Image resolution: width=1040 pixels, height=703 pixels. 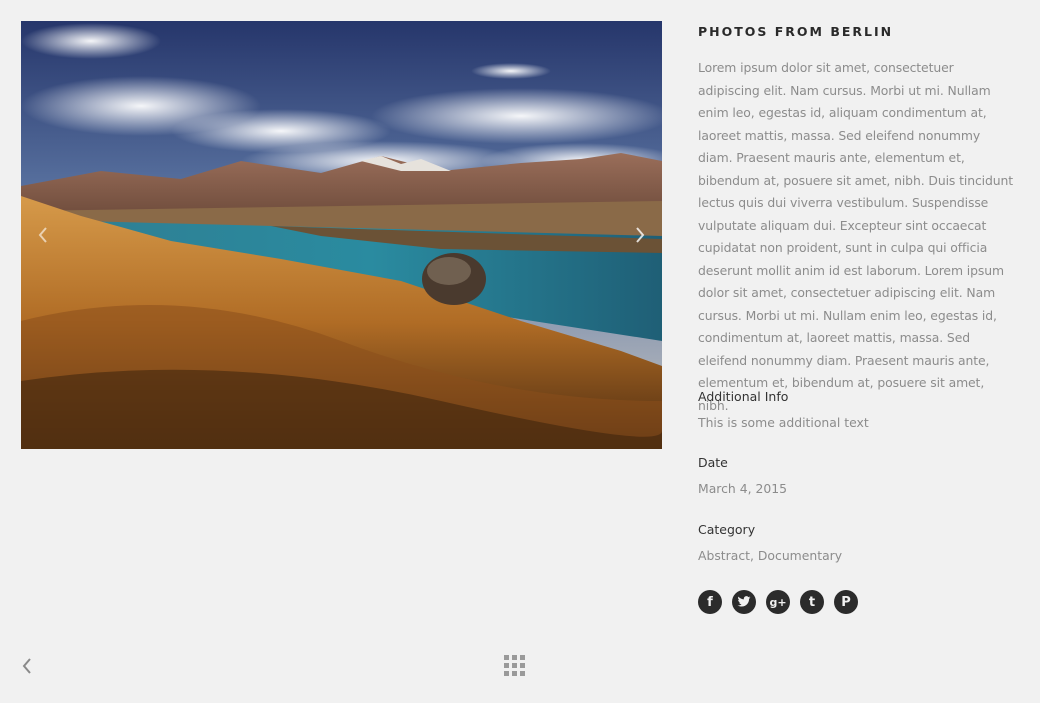 I want to click on social-share-bar: f g+ t P, so click(x=778, y=602).